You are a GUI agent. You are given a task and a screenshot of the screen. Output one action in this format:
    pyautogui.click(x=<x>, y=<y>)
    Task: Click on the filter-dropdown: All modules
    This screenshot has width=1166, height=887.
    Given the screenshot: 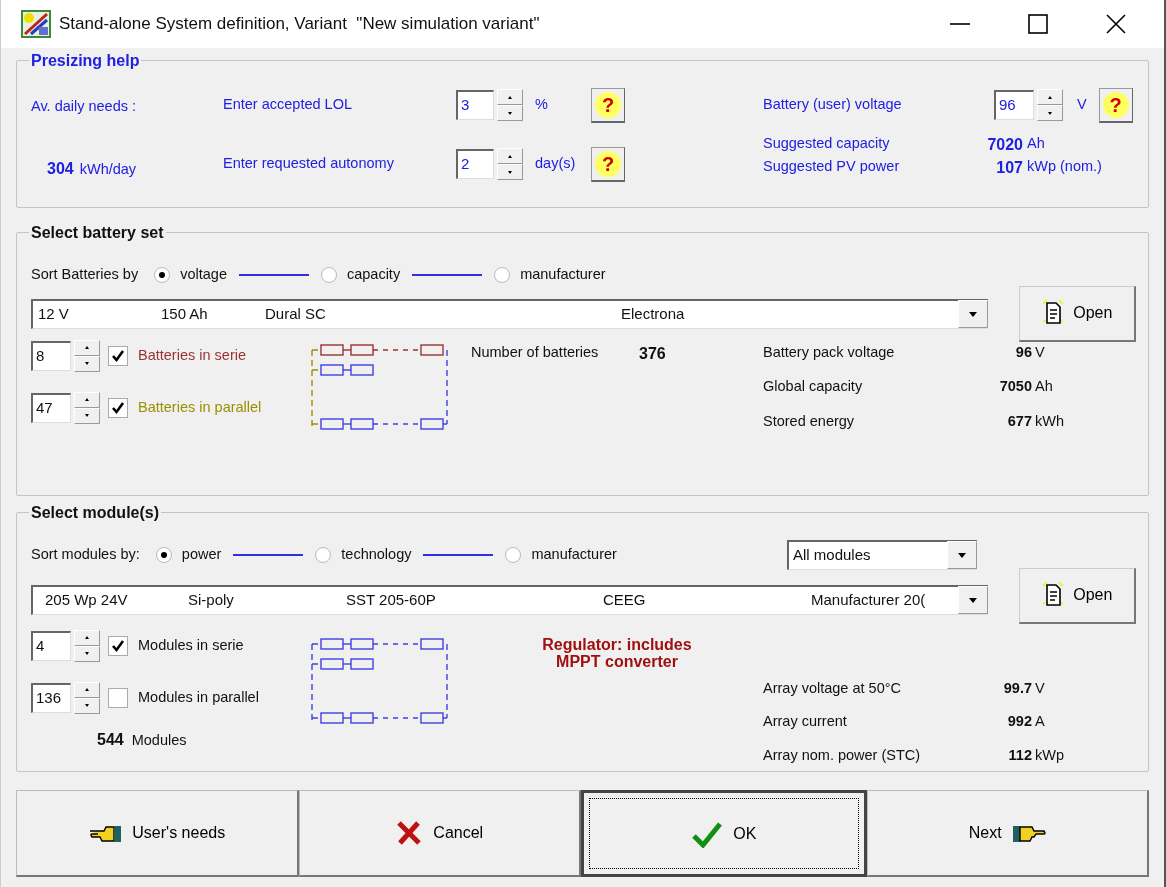 What is the action you would take?
    pyautogui.click(x=882, y=554)
    